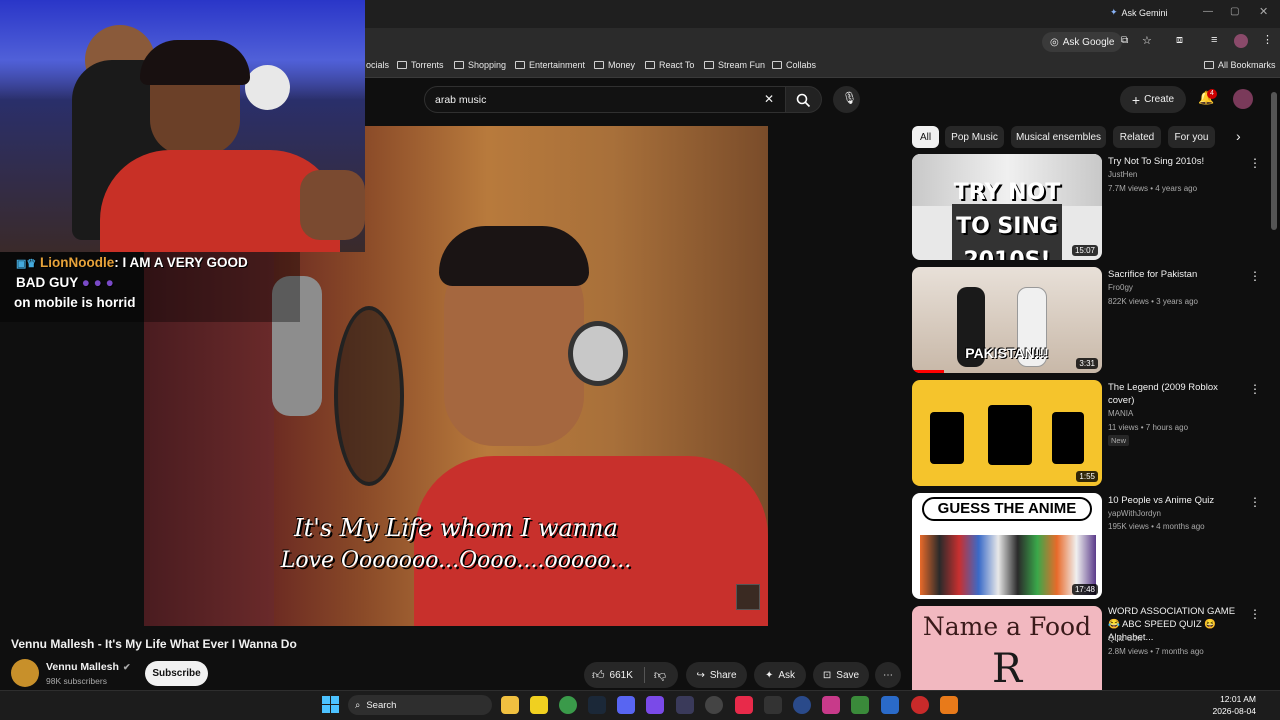  Describe the element at coordinates (1175, 394) in the screenshot. I see `recommendation-title: The Legend (2009 Roblox cover)` at that location.